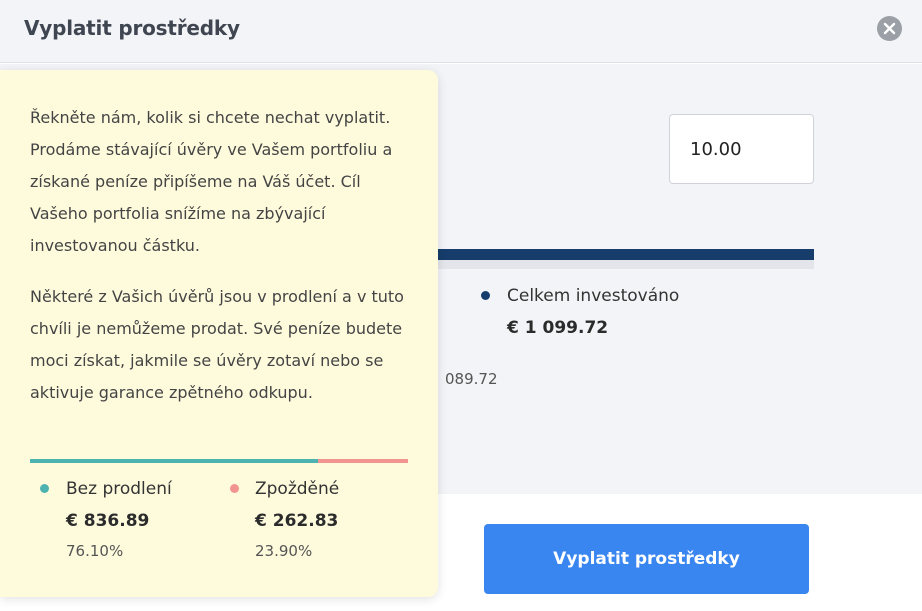  I want to click on not-overdue-percent: 76.10%, so click(95, 551).